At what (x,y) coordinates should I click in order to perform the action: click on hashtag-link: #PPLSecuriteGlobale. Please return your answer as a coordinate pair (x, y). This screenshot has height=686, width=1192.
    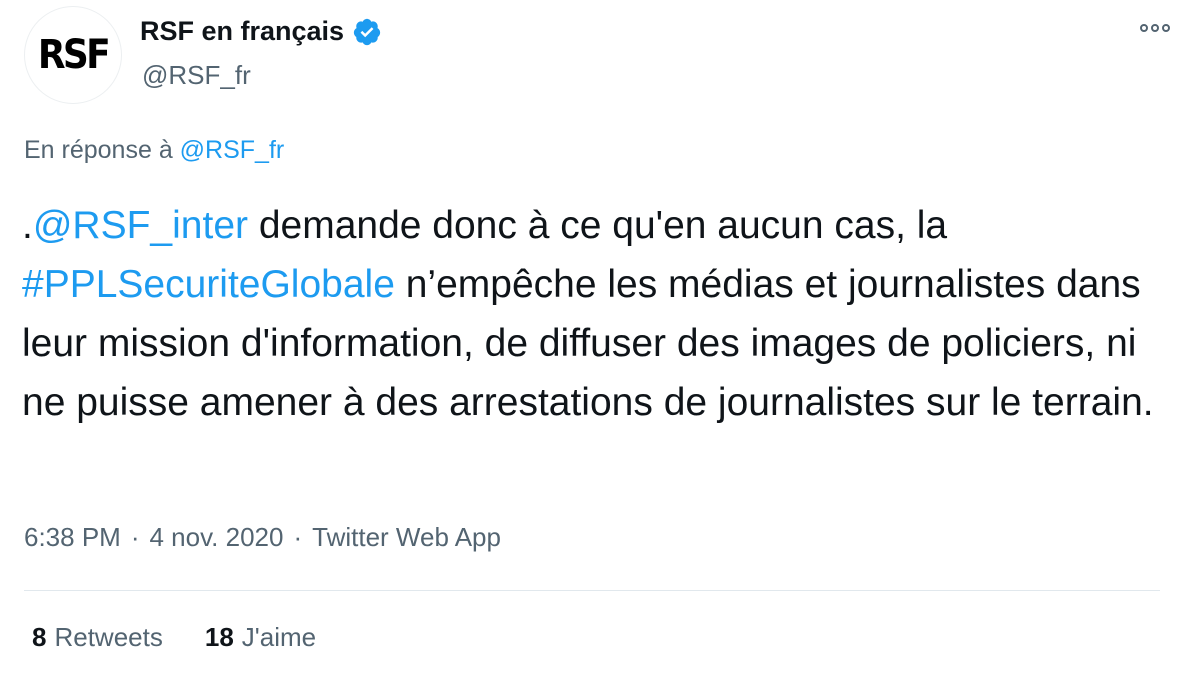
    Looking at the image, I should click on (208, 284).